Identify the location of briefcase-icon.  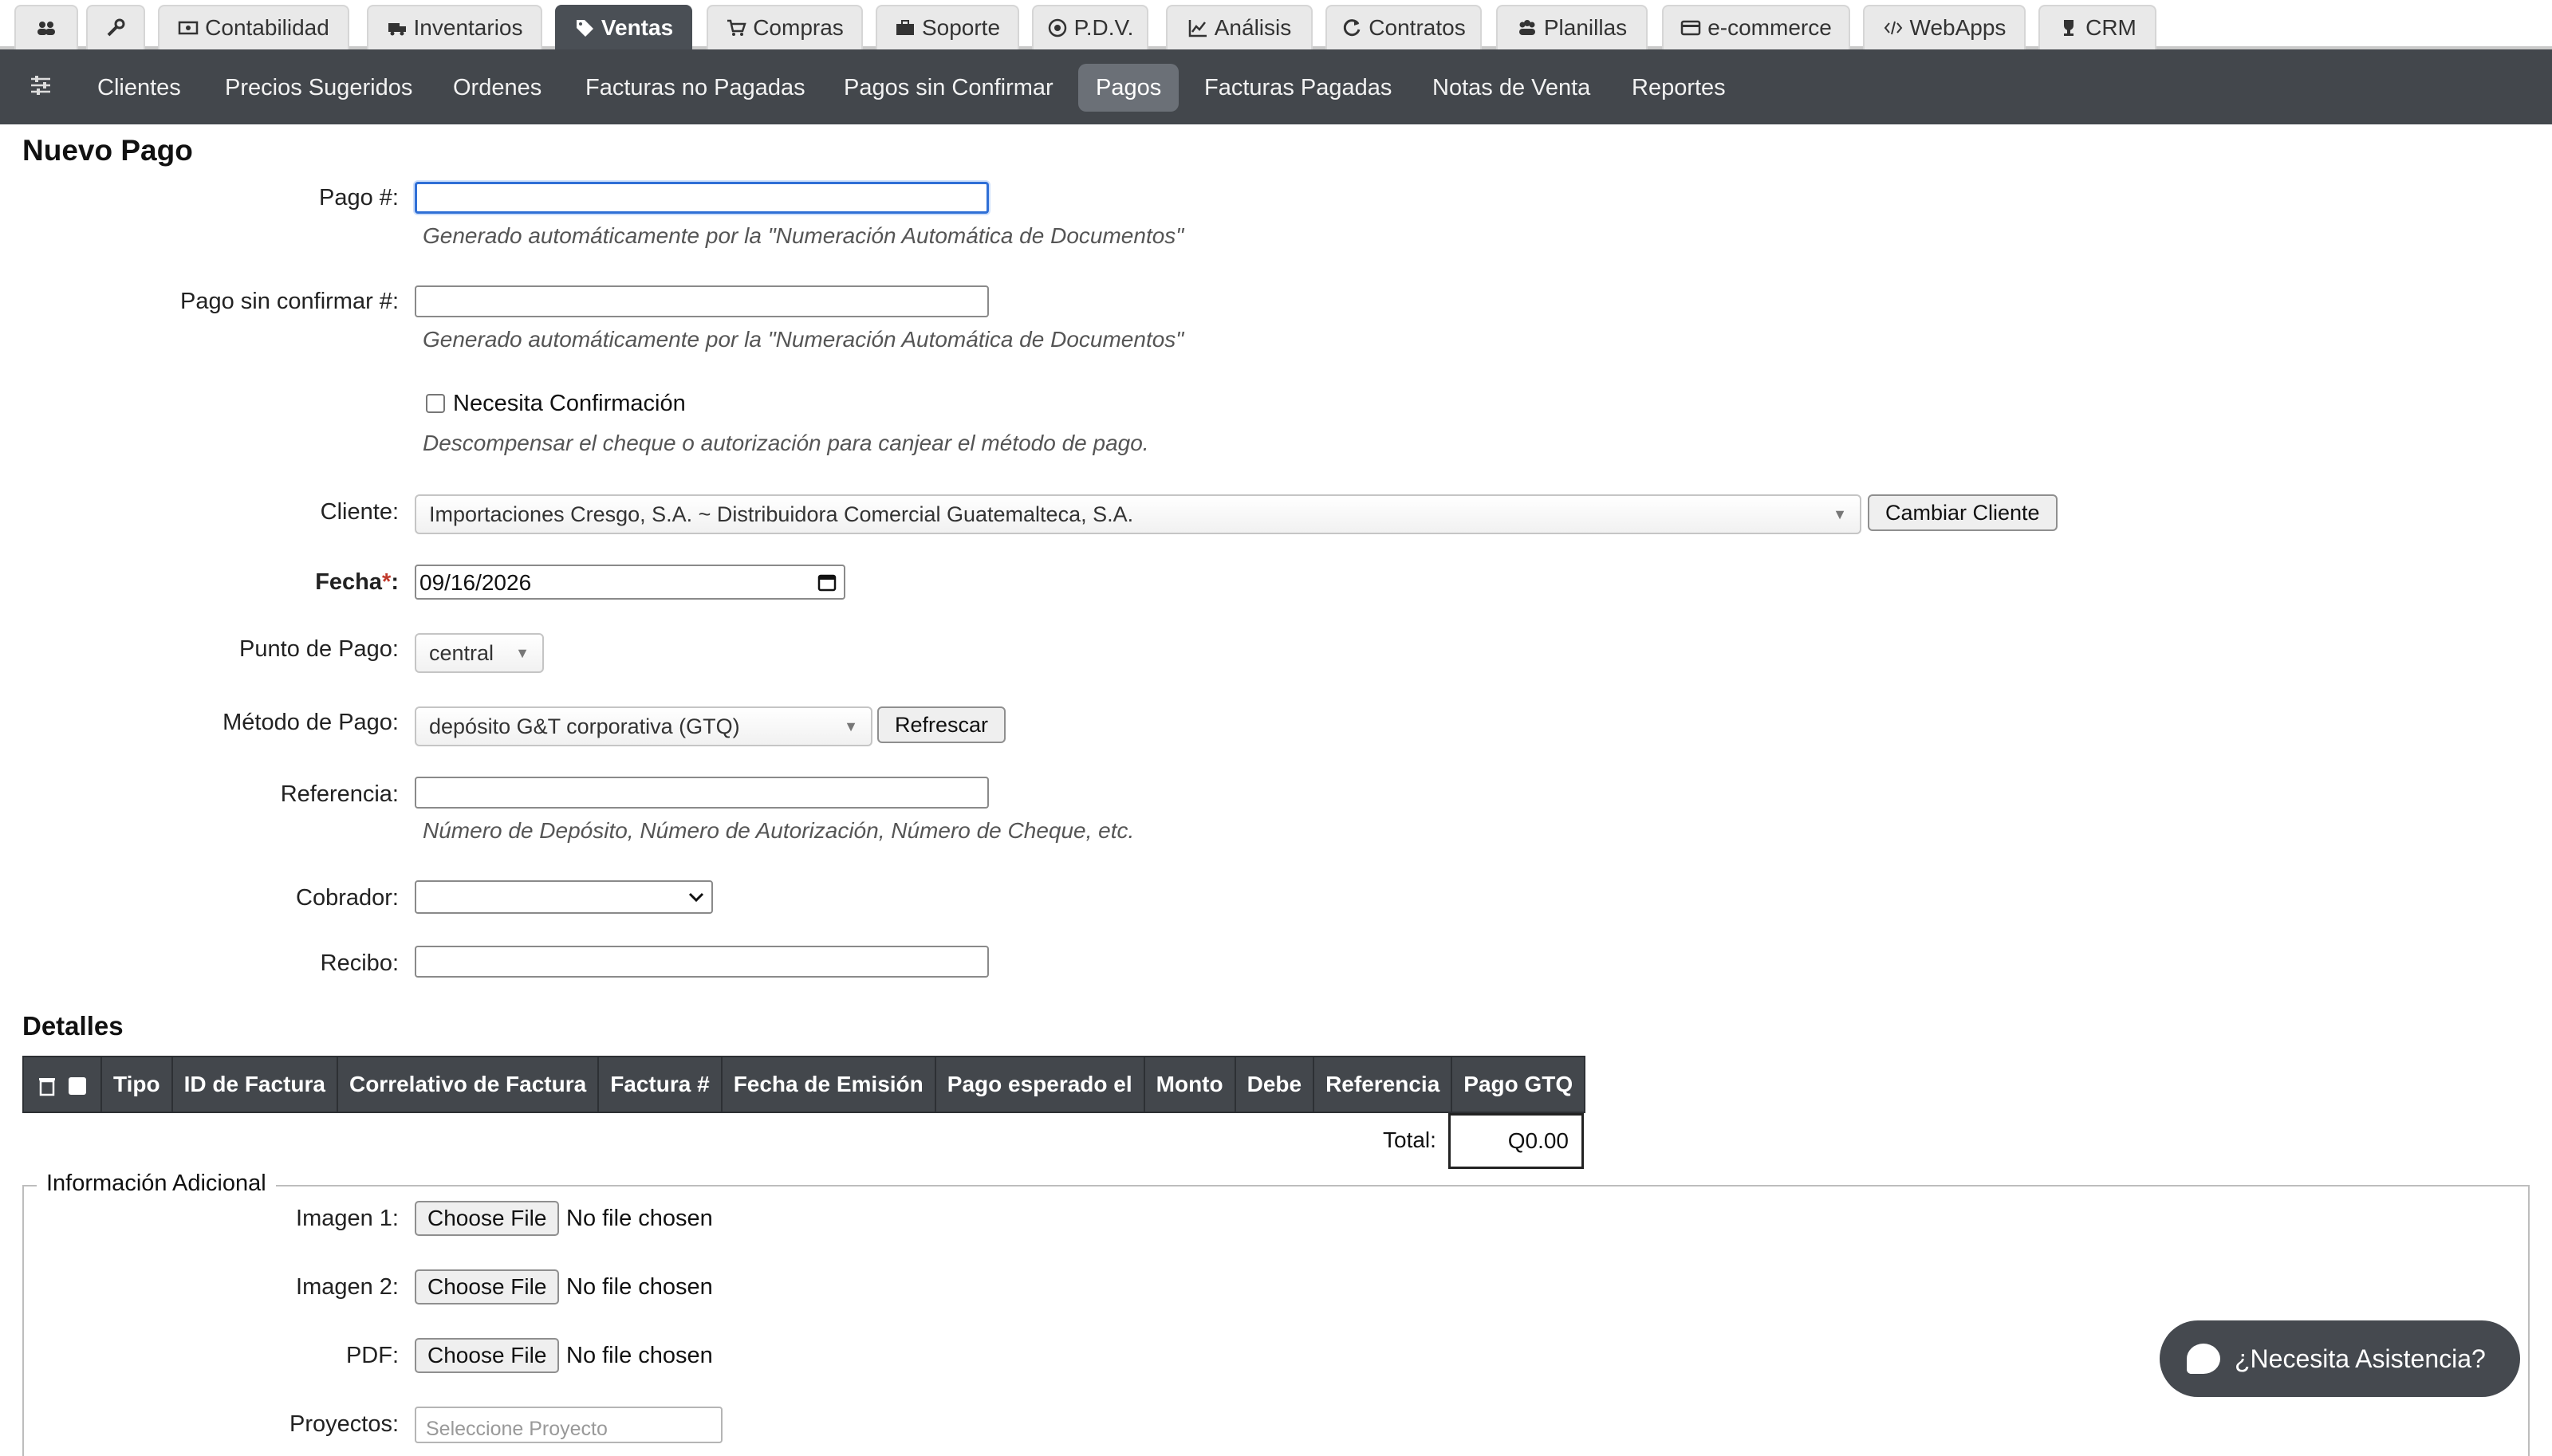
(905, 27).